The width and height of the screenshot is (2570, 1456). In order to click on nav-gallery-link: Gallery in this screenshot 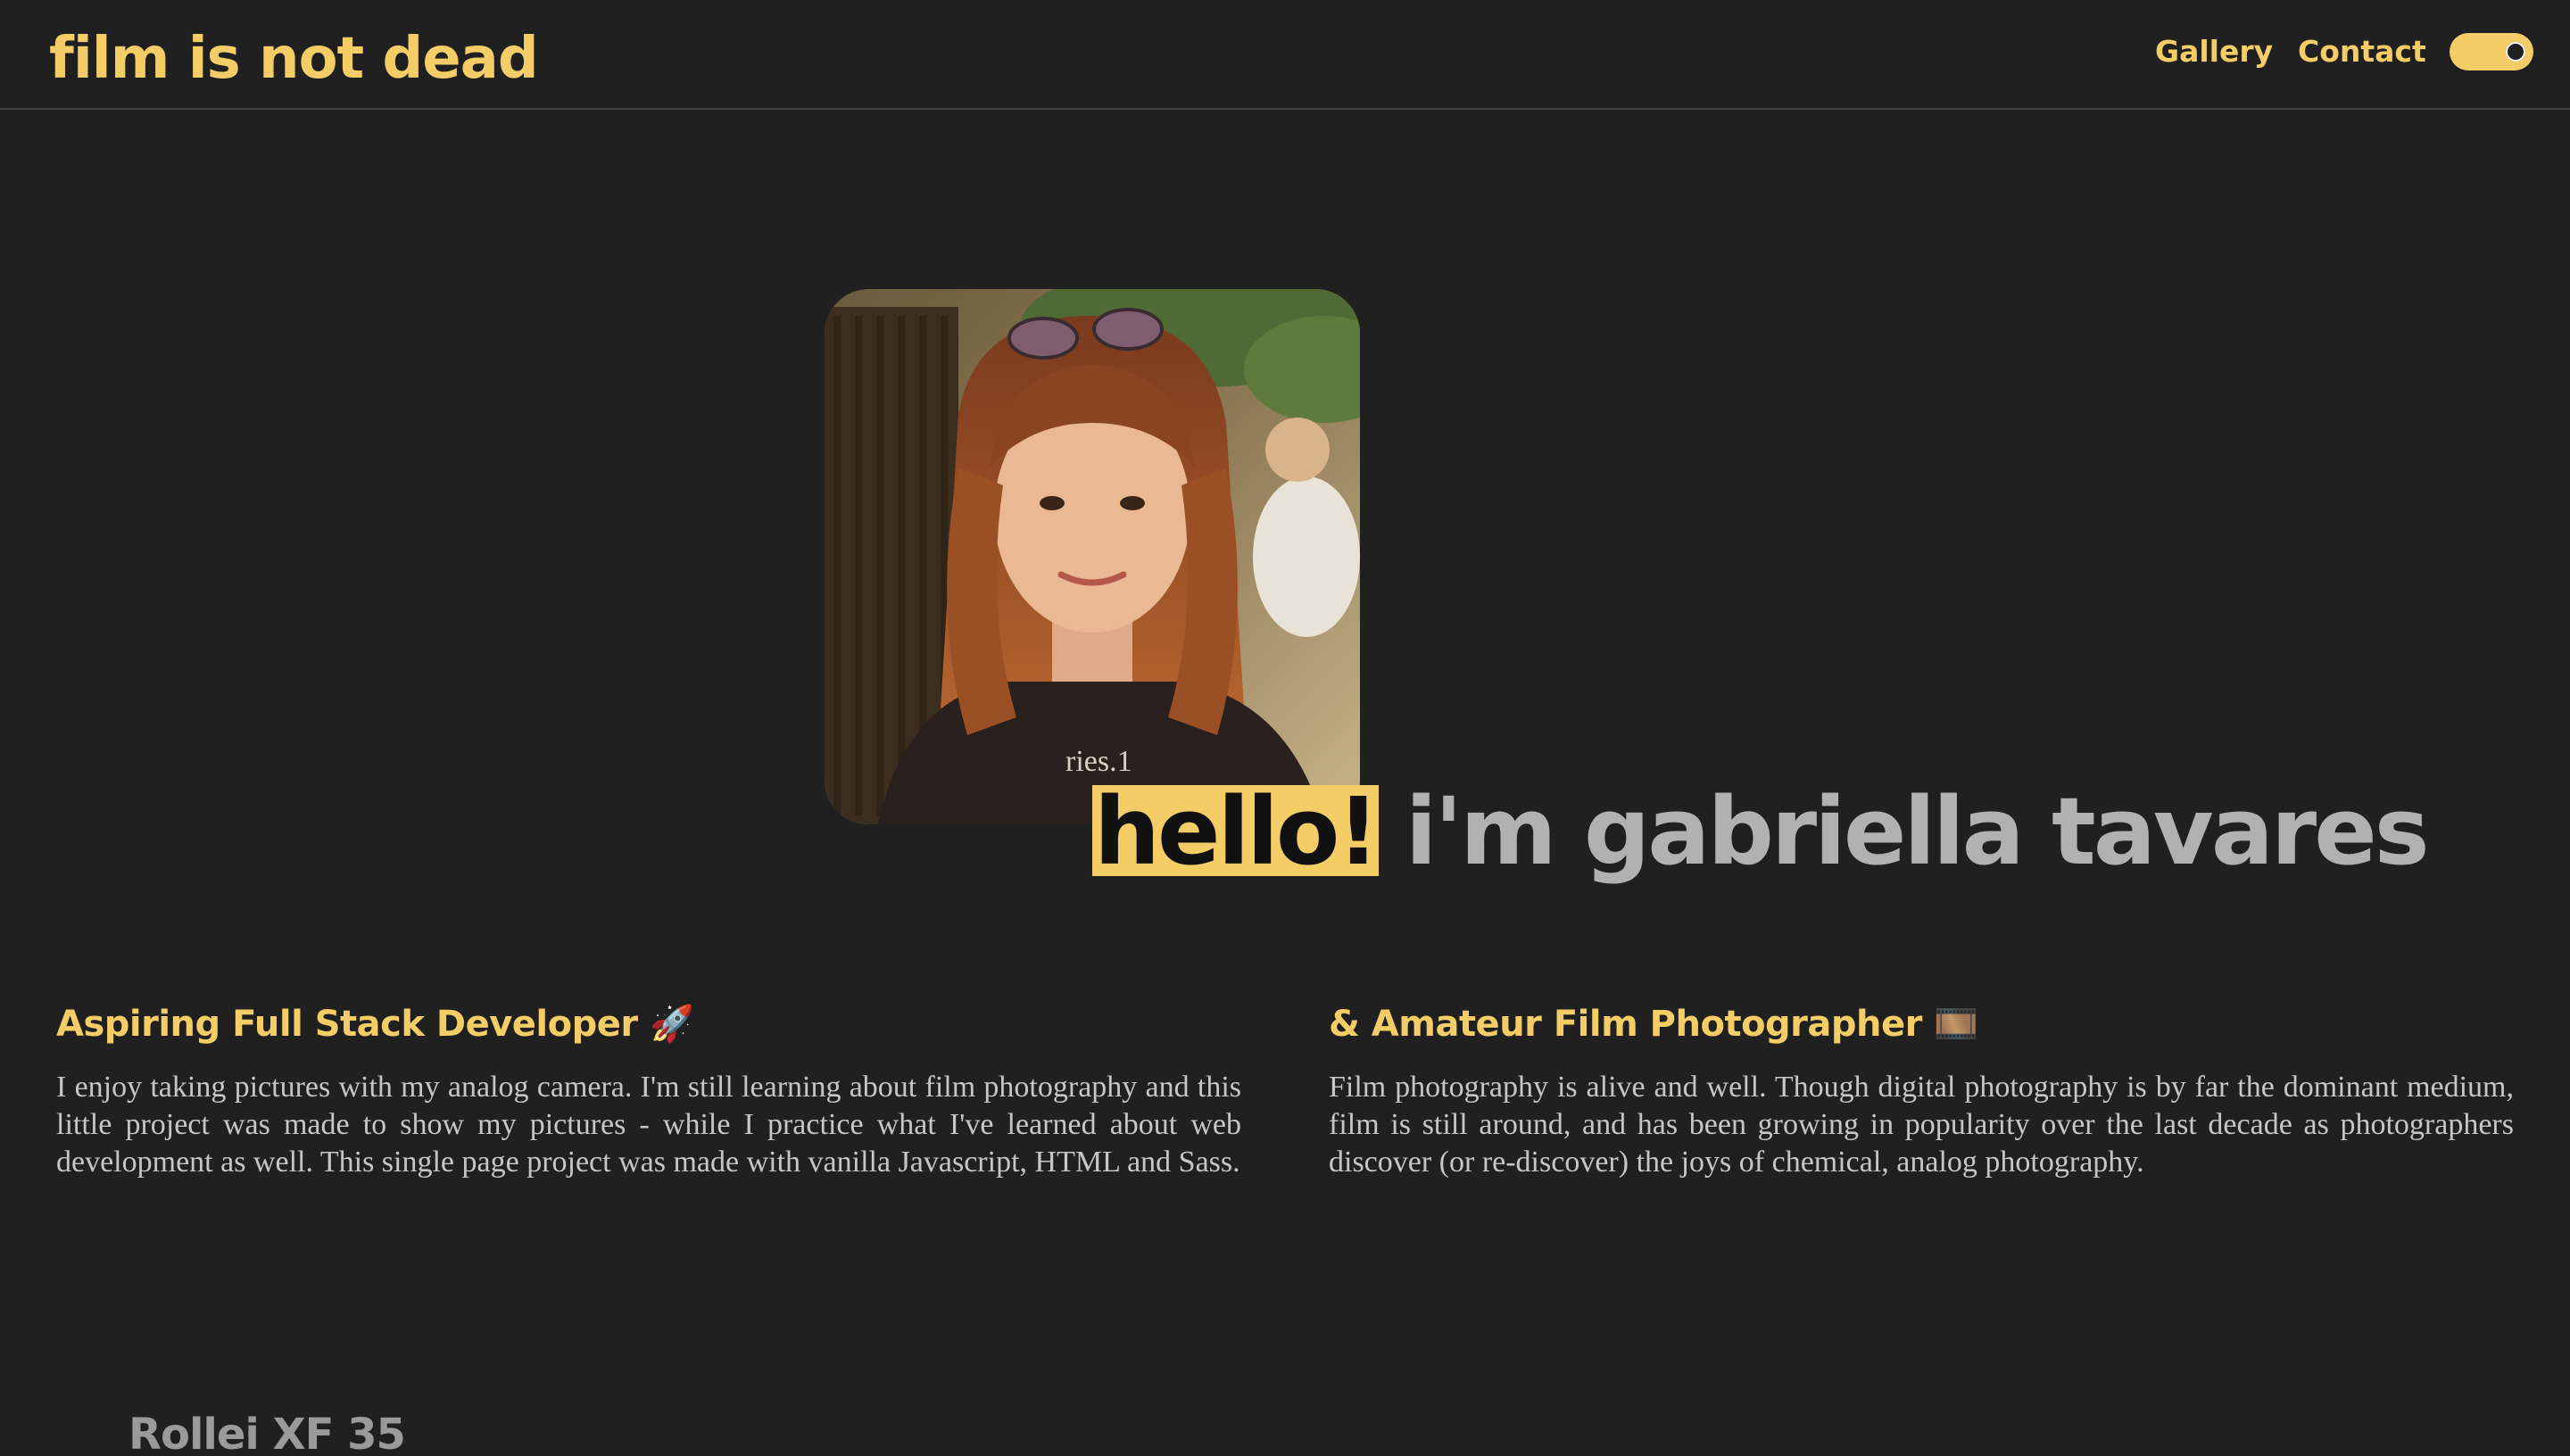, I will do `click(2214, 51)`.